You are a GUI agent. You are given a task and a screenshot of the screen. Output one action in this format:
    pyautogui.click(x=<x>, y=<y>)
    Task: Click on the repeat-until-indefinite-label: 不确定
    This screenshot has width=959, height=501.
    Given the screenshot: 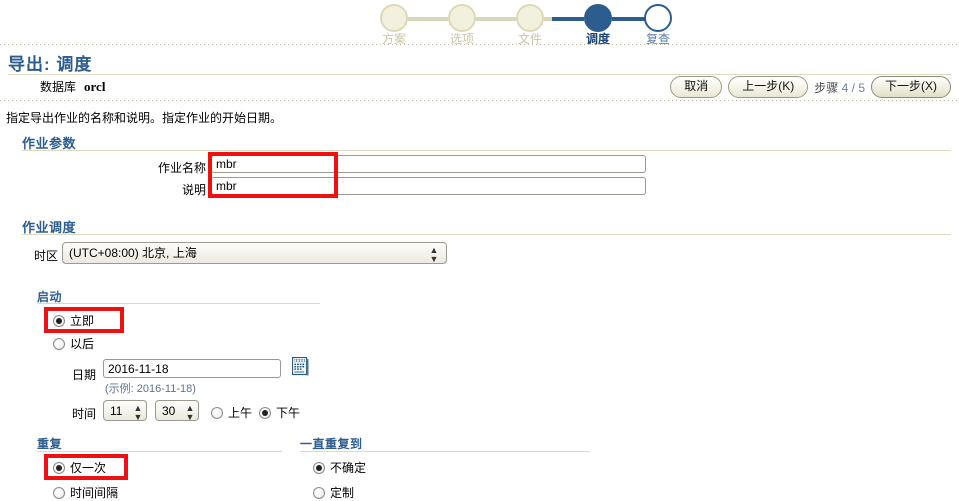 What is the action you would take?
    pyautogui.click(x=348, y=468)
    